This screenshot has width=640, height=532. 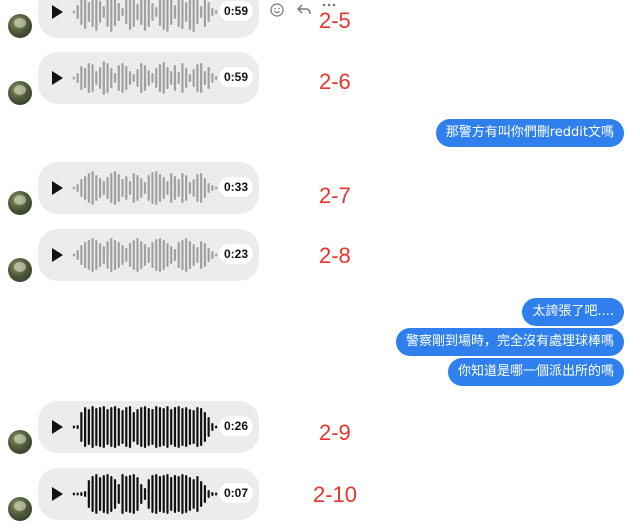 What do you see at coordinates (236, 11) in the screenshot?
I see `audio-duration: 0:59` at bounding box center [236, 11].